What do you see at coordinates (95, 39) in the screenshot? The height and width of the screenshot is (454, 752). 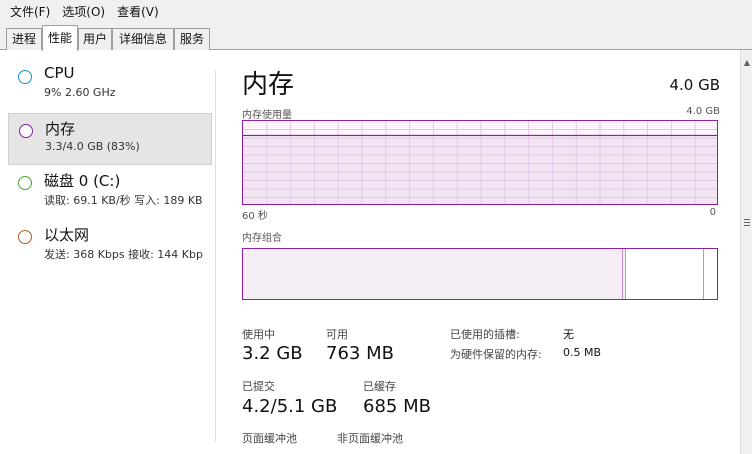 I see `tab-users: 用户` at bounding box center [95, 39].